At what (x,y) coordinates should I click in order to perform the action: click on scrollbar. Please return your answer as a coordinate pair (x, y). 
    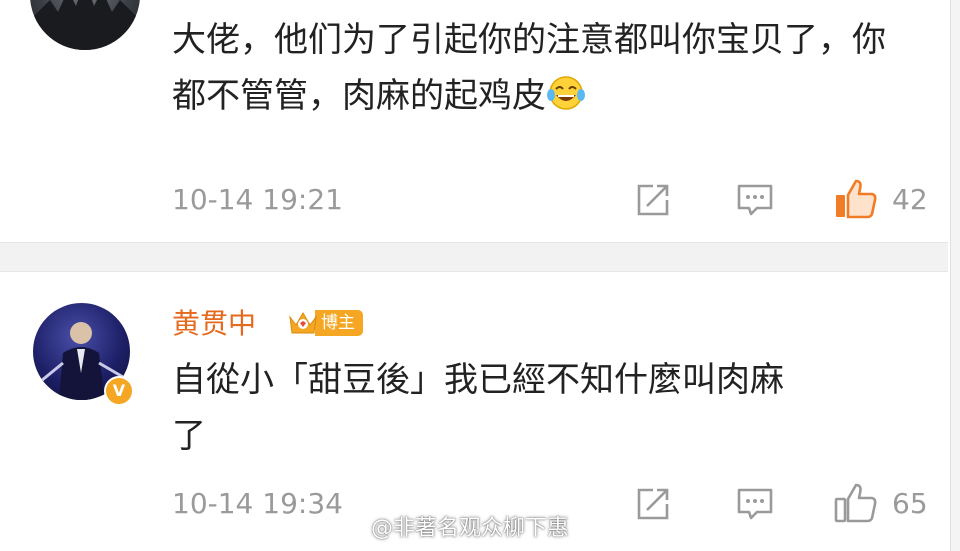
    Looking at the image, I should click on (955, 275).